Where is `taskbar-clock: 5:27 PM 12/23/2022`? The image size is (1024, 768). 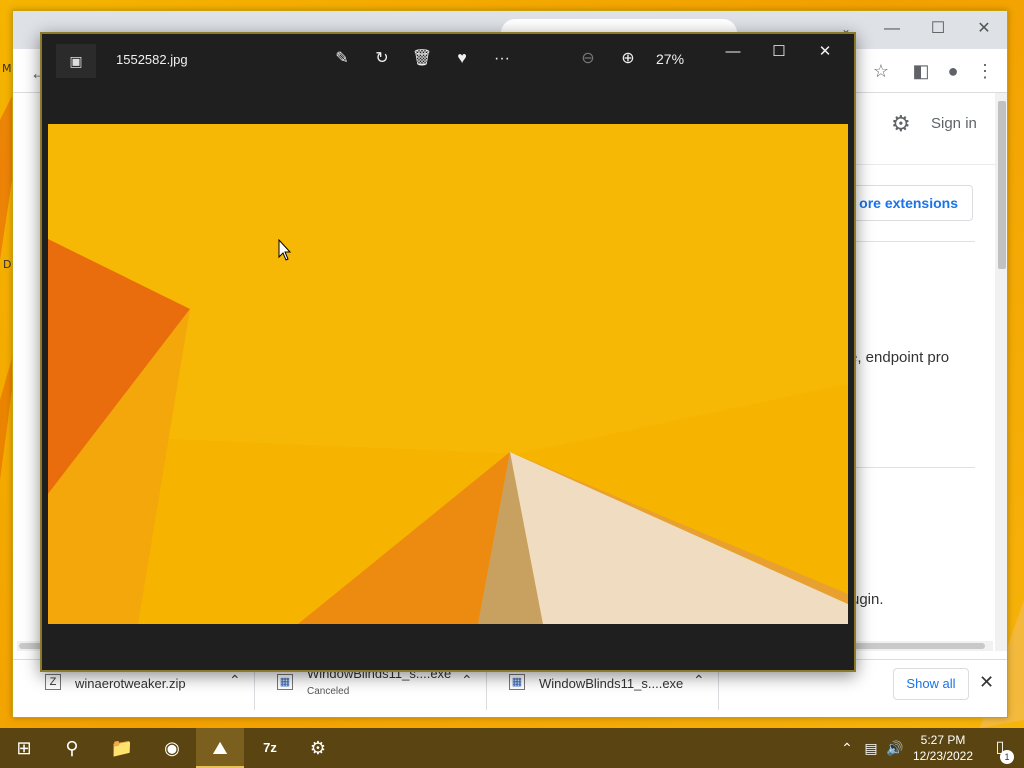 taskbar-clock: 5:27 PM 12/23/2022 is located at coordinates (943, 748).